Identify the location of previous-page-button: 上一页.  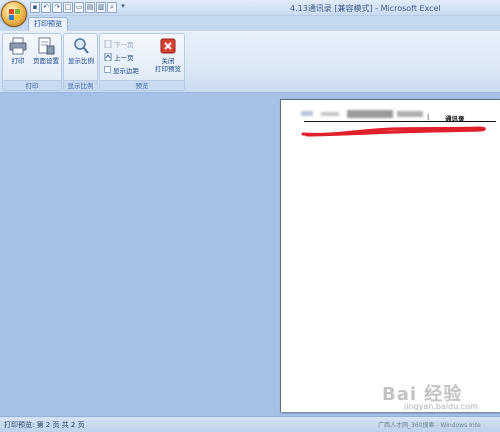
(119, 56).